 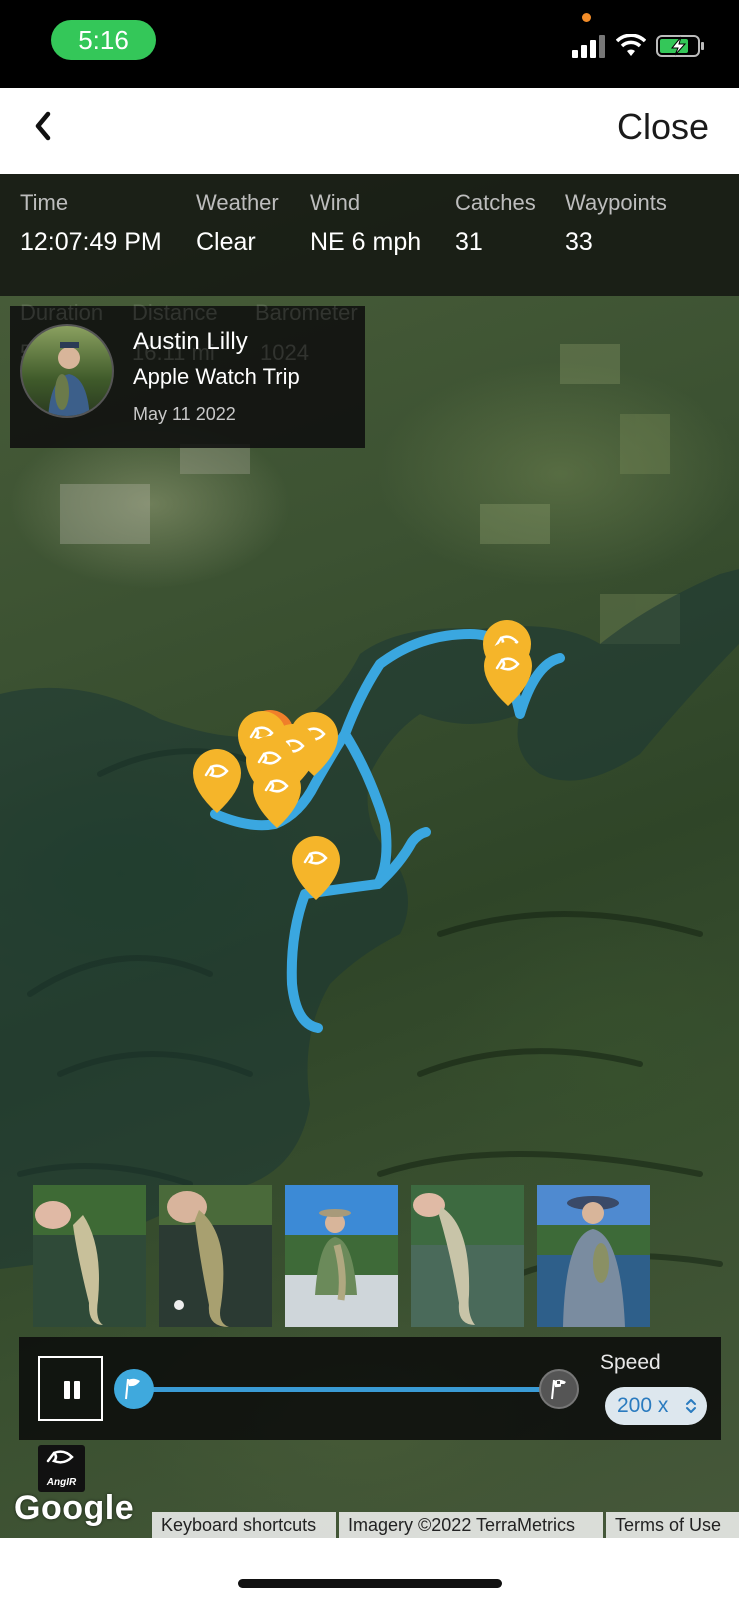 I want to click on header: Close, so click(x=369, y=131).